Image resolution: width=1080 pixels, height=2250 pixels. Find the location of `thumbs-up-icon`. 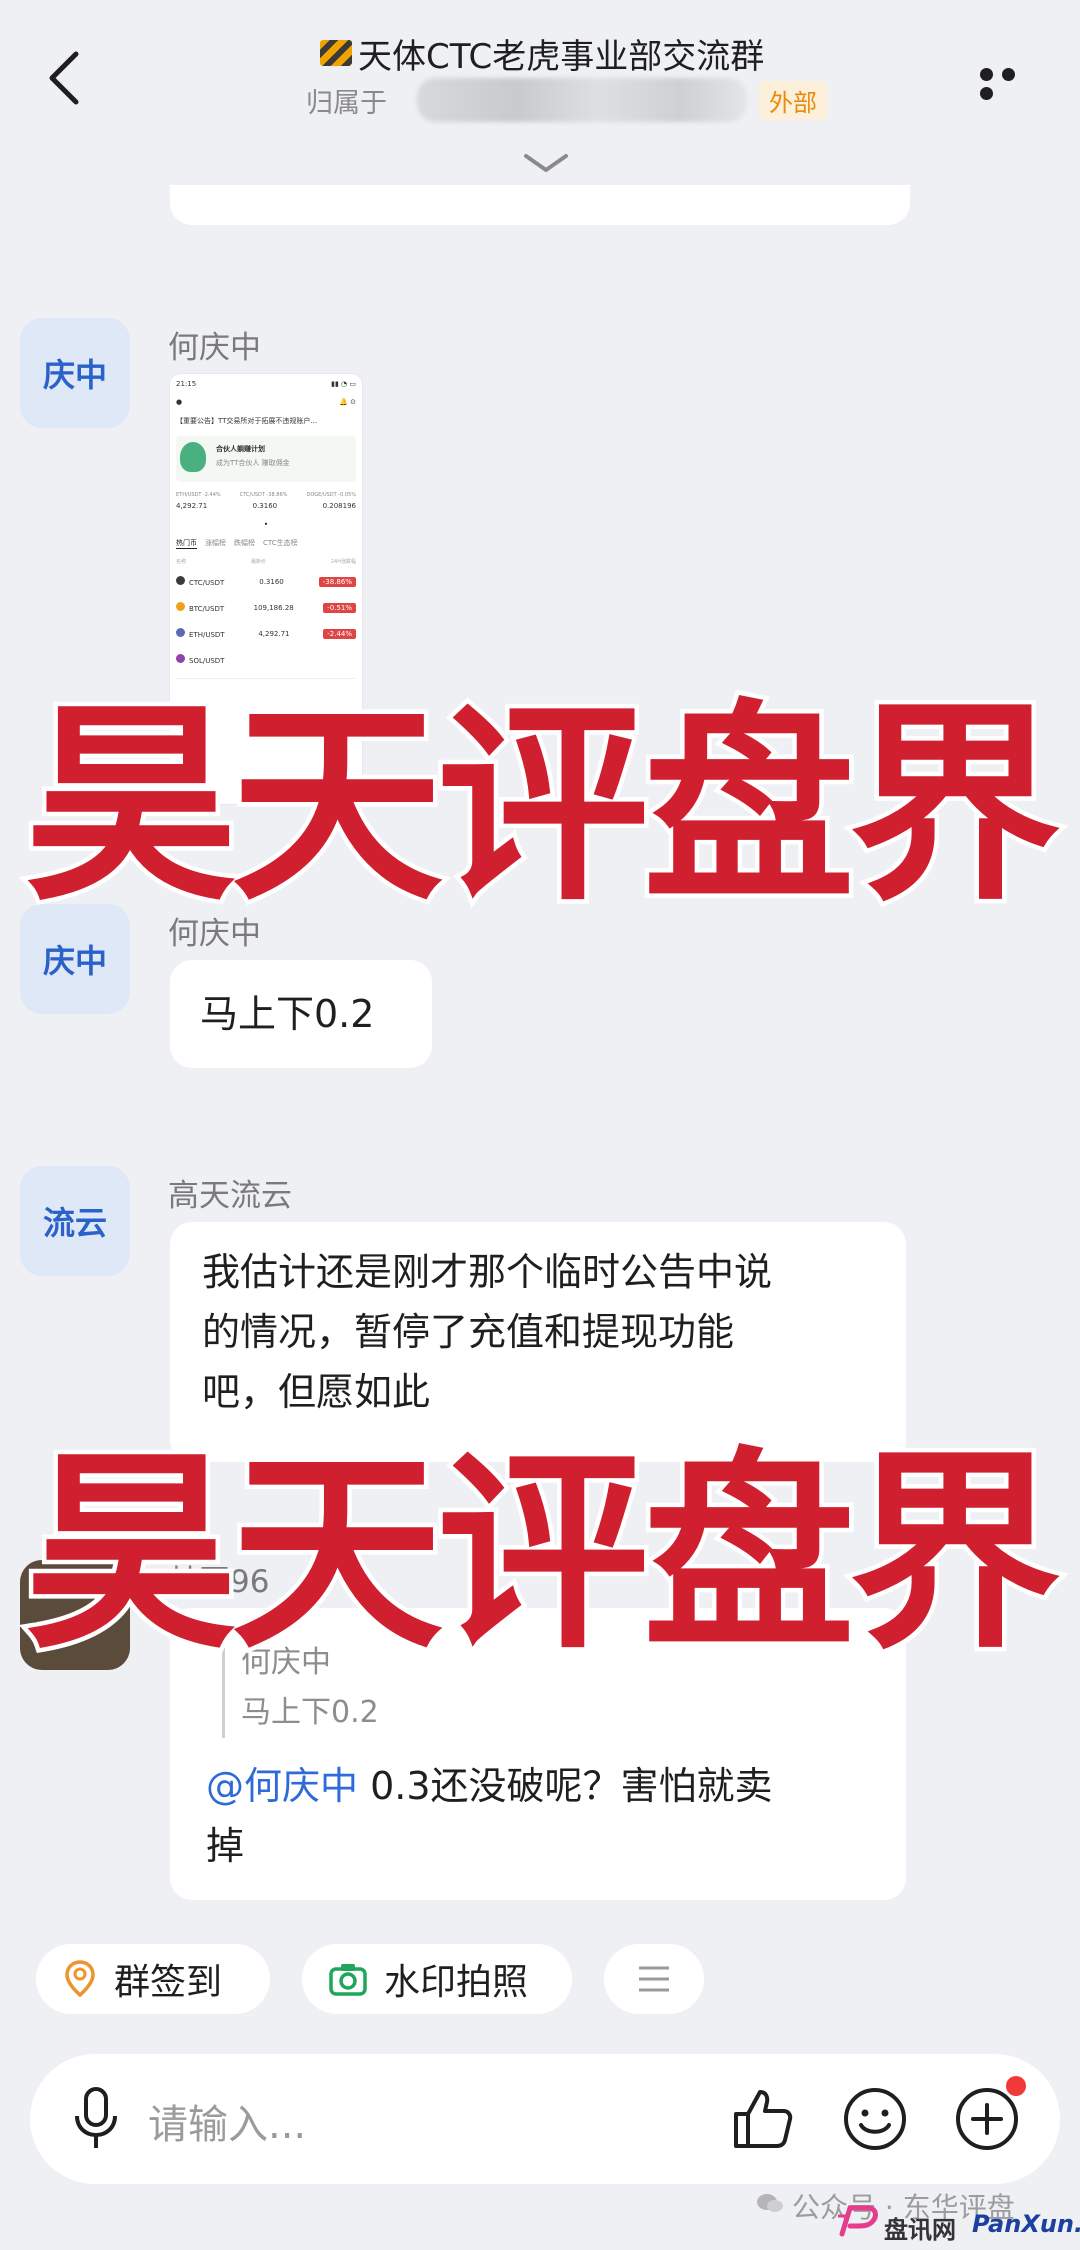

thumbs-up-icon is located at coordinates (763, 2119).